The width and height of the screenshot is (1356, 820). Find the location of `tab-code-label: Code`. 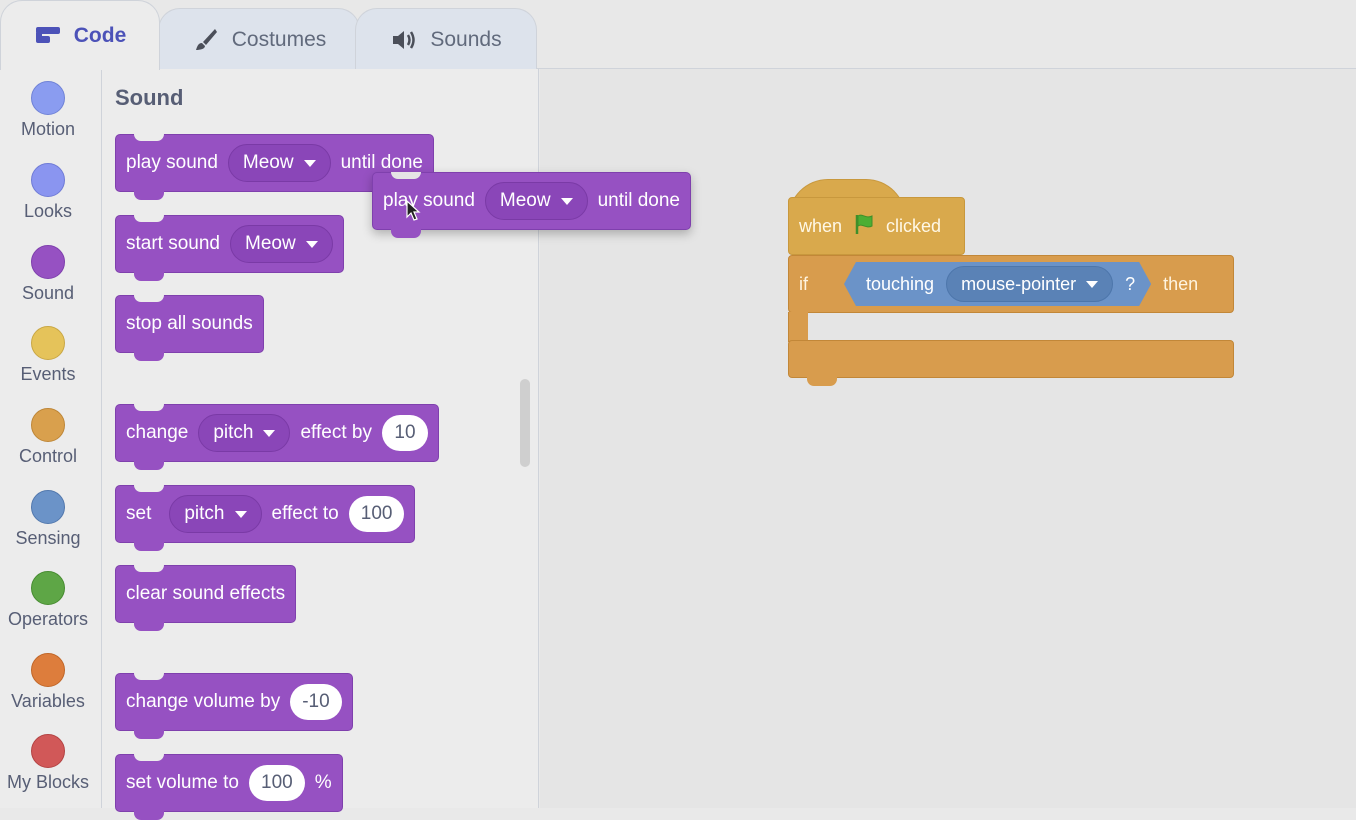

tab-code-label: Code is located at coordinates (100, 35).